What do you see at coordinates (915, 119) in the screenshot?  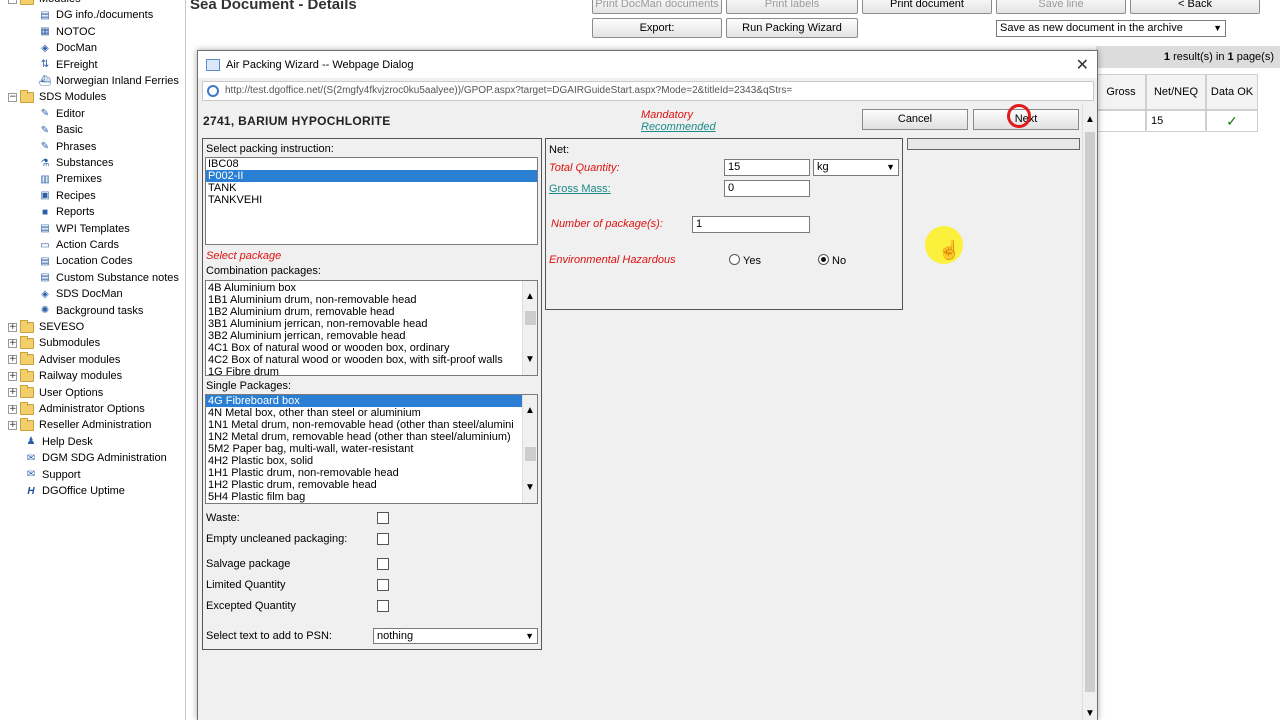 I see `cancel-button: Cancel` at bounding box center [915, 119].